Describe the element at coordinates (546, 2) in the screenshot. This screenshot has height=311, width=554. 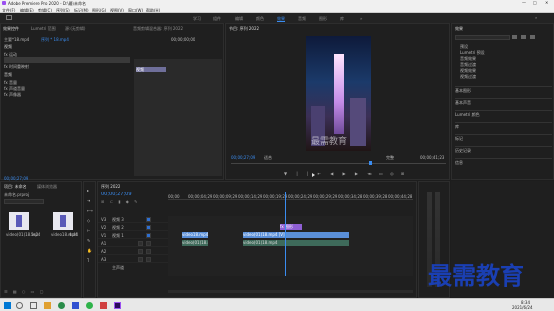
I see `close-button: ✕` at that location.